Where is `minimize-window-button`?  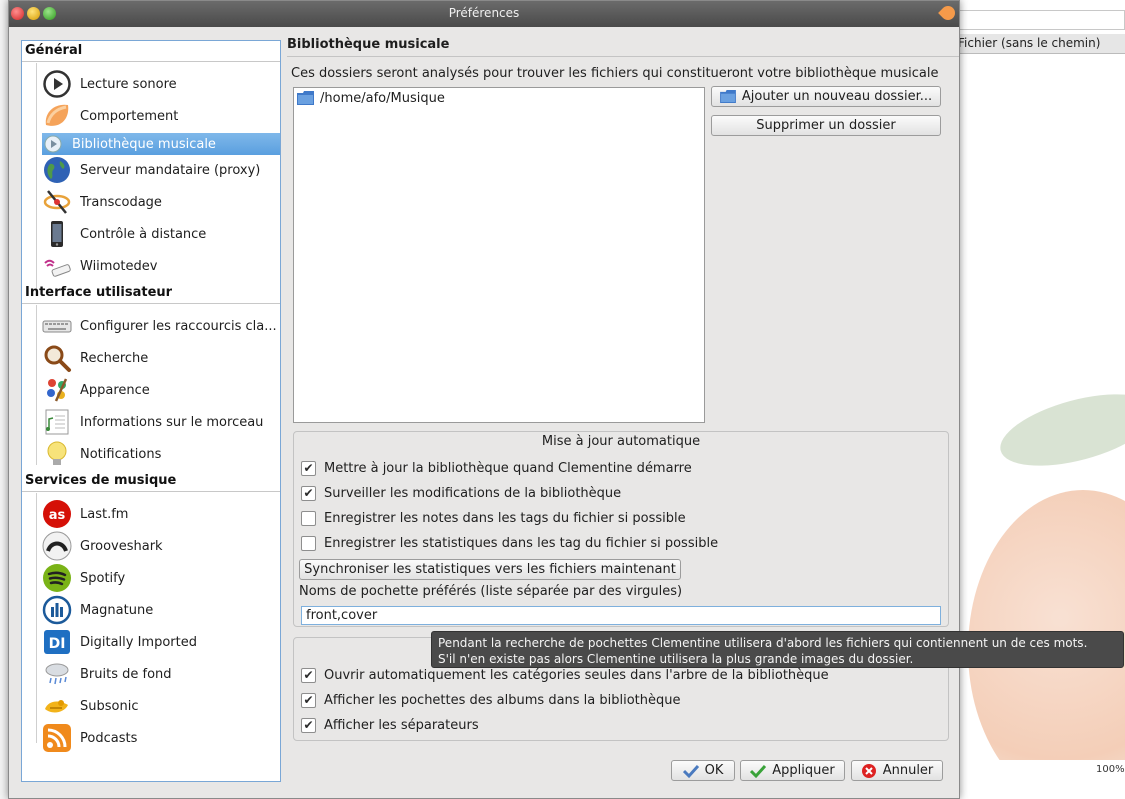 minimize-window-button is located at coordinates (33, 13).